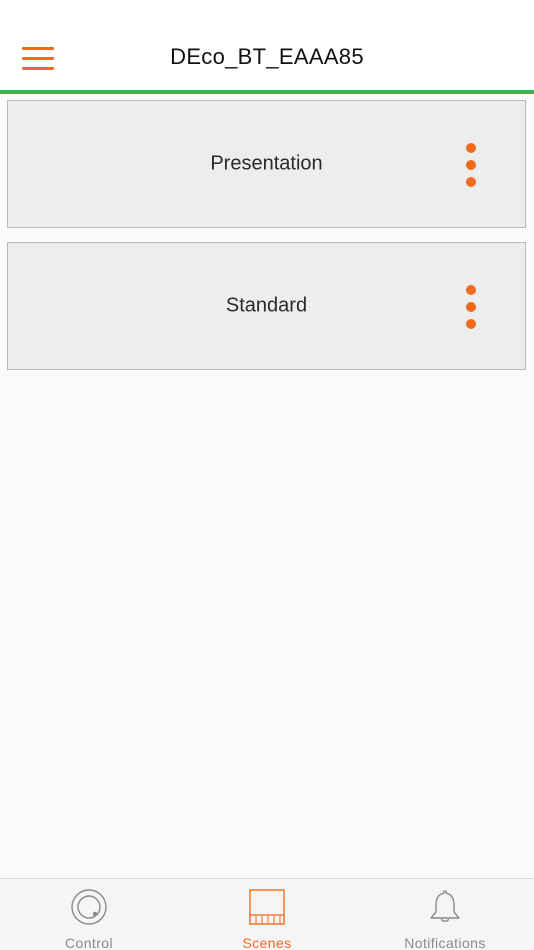 The width and height of the screenshot is (534, 950). I want to click on scene-label: Presentation, so click(266, 163).